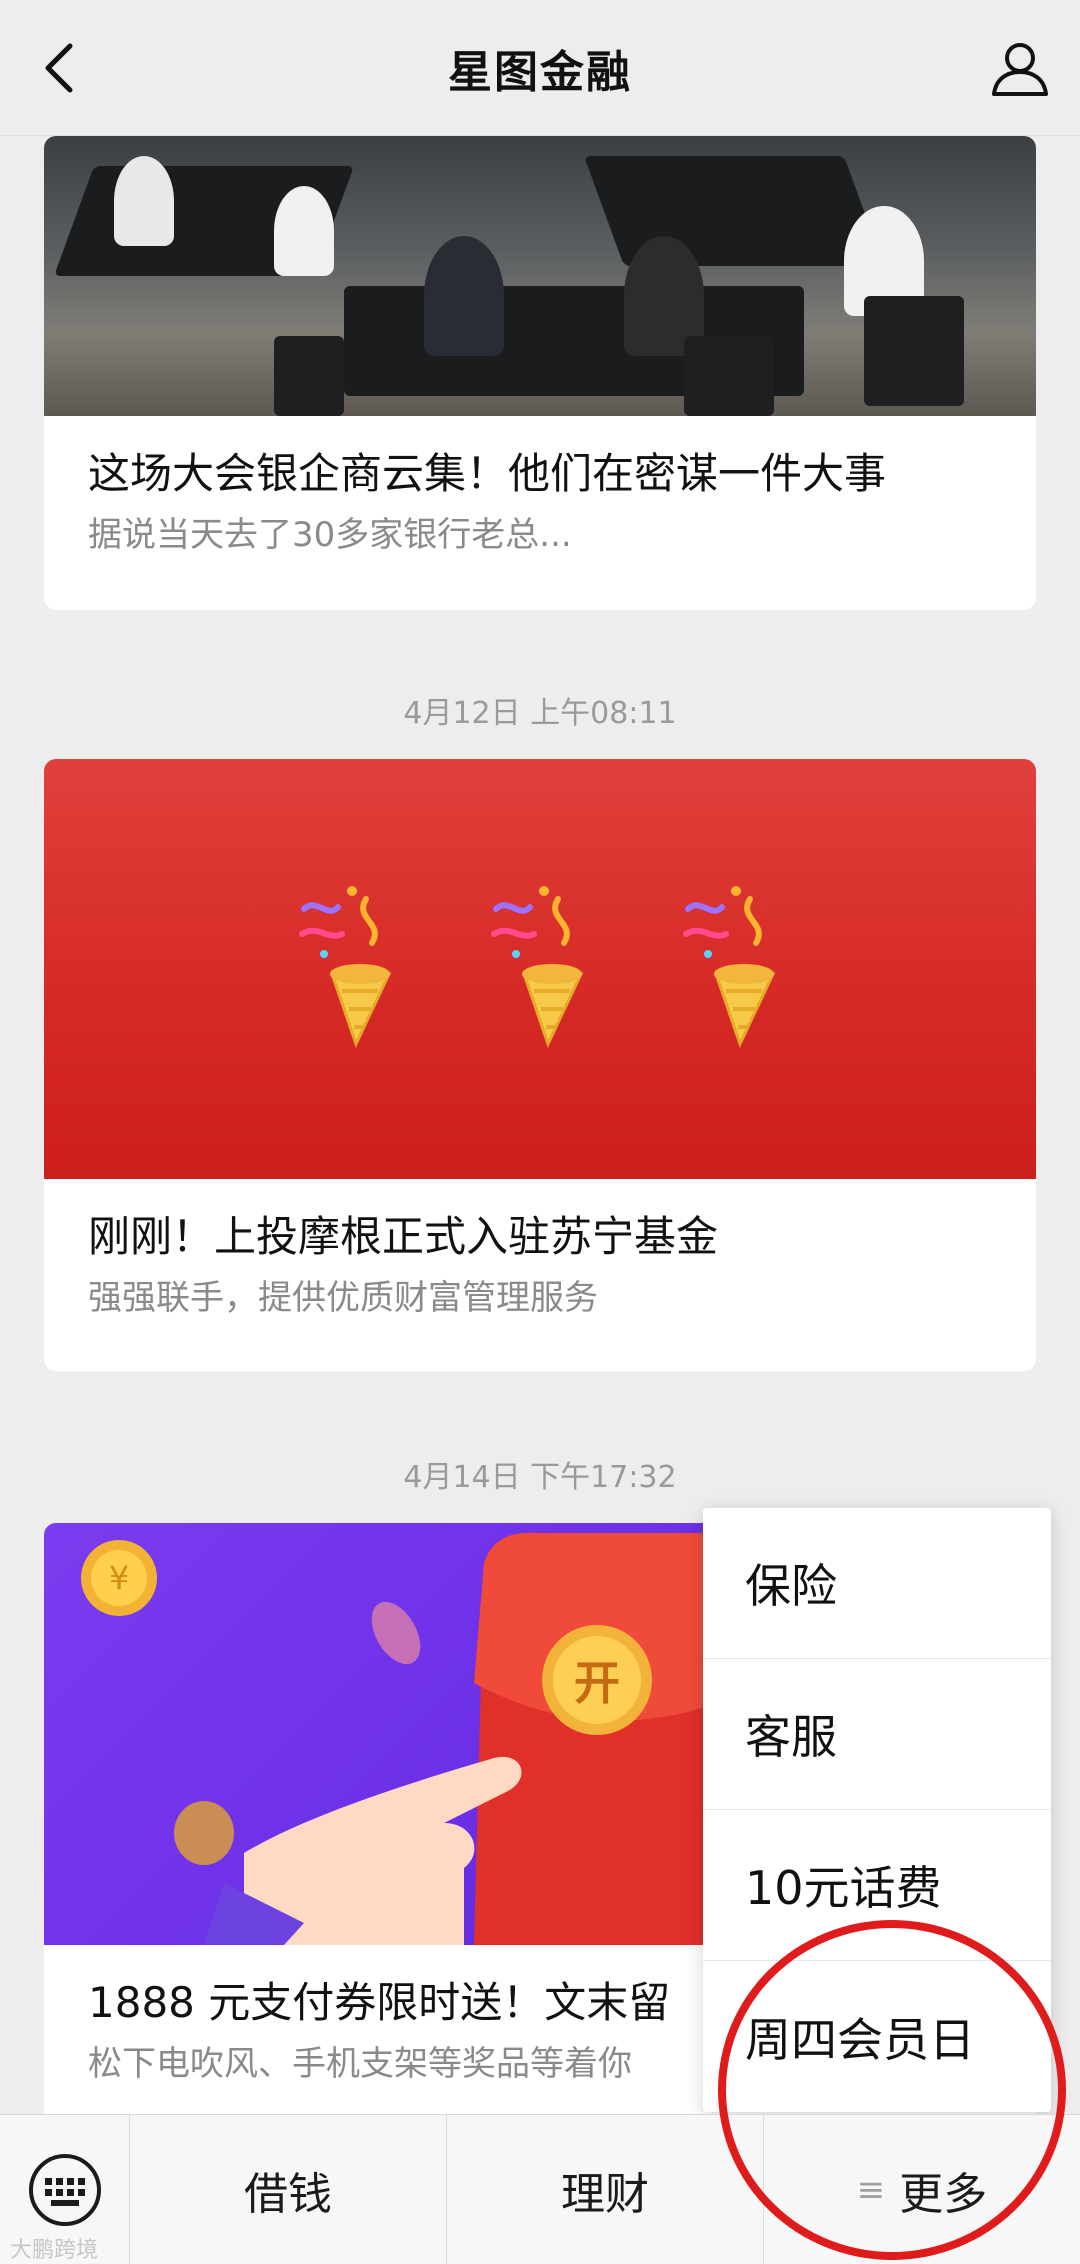  I want to click on tab-label: 理财, so click(605, 2194).